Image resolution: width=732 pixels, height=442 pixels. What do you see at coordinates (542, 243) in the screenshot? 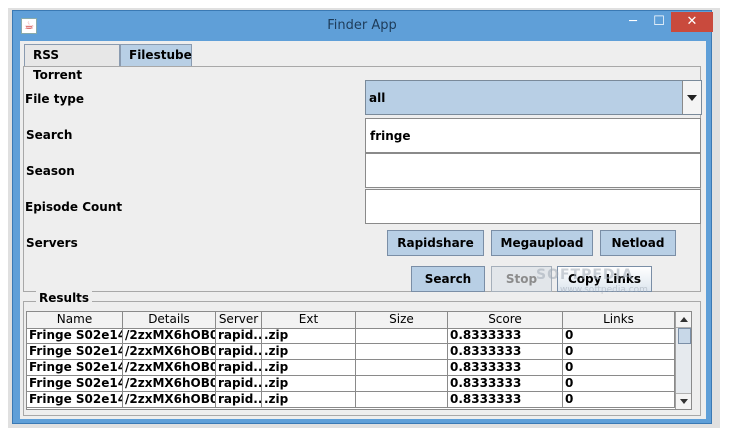
I see `megaupload-toggle-button: Megaupload` at bounding box center [542, 243].